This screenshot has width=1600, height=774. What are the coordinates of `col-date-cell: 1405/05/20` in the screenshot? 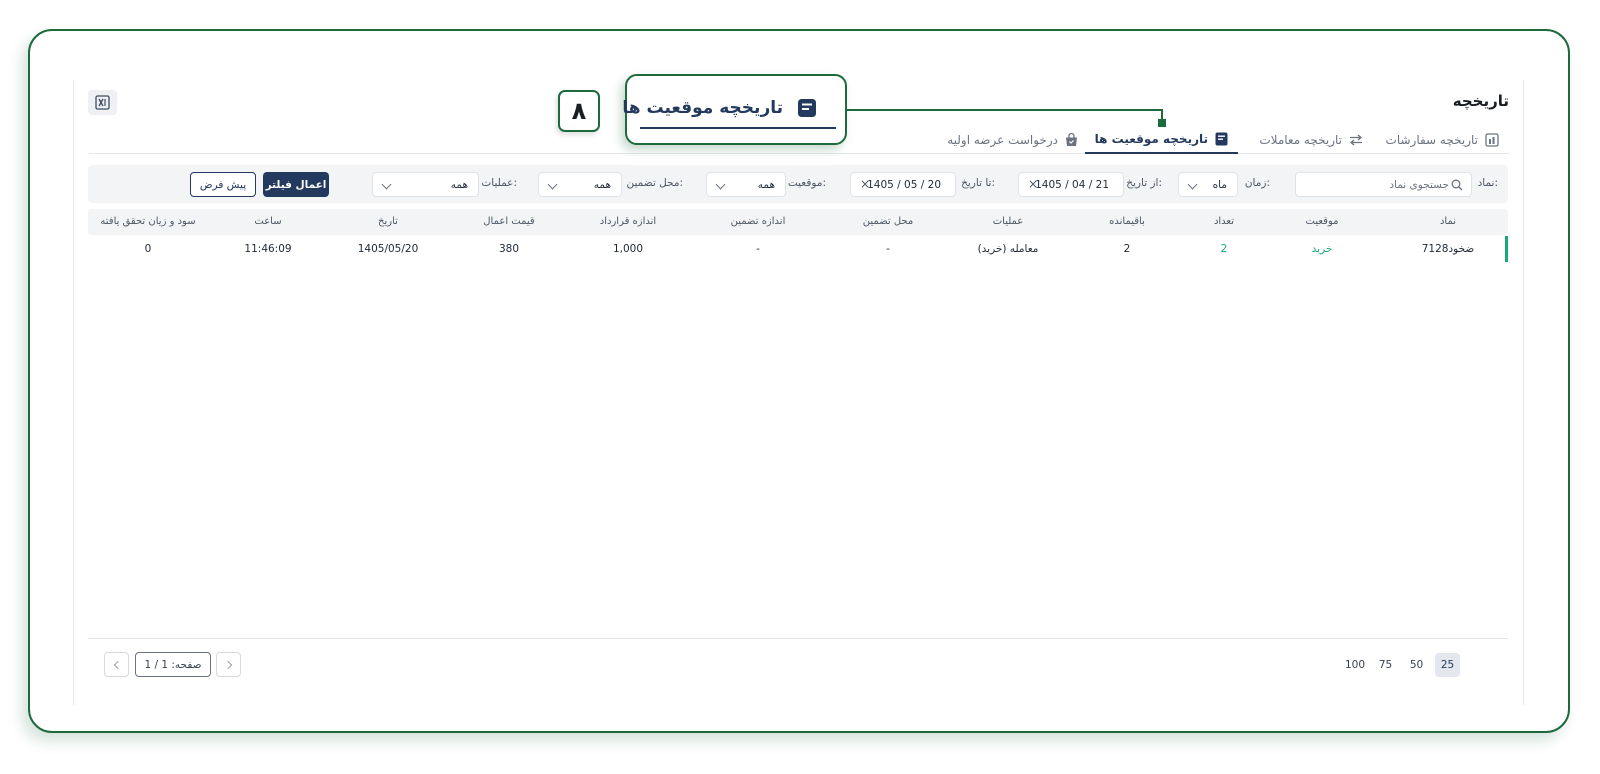 It's located at (388, 249).